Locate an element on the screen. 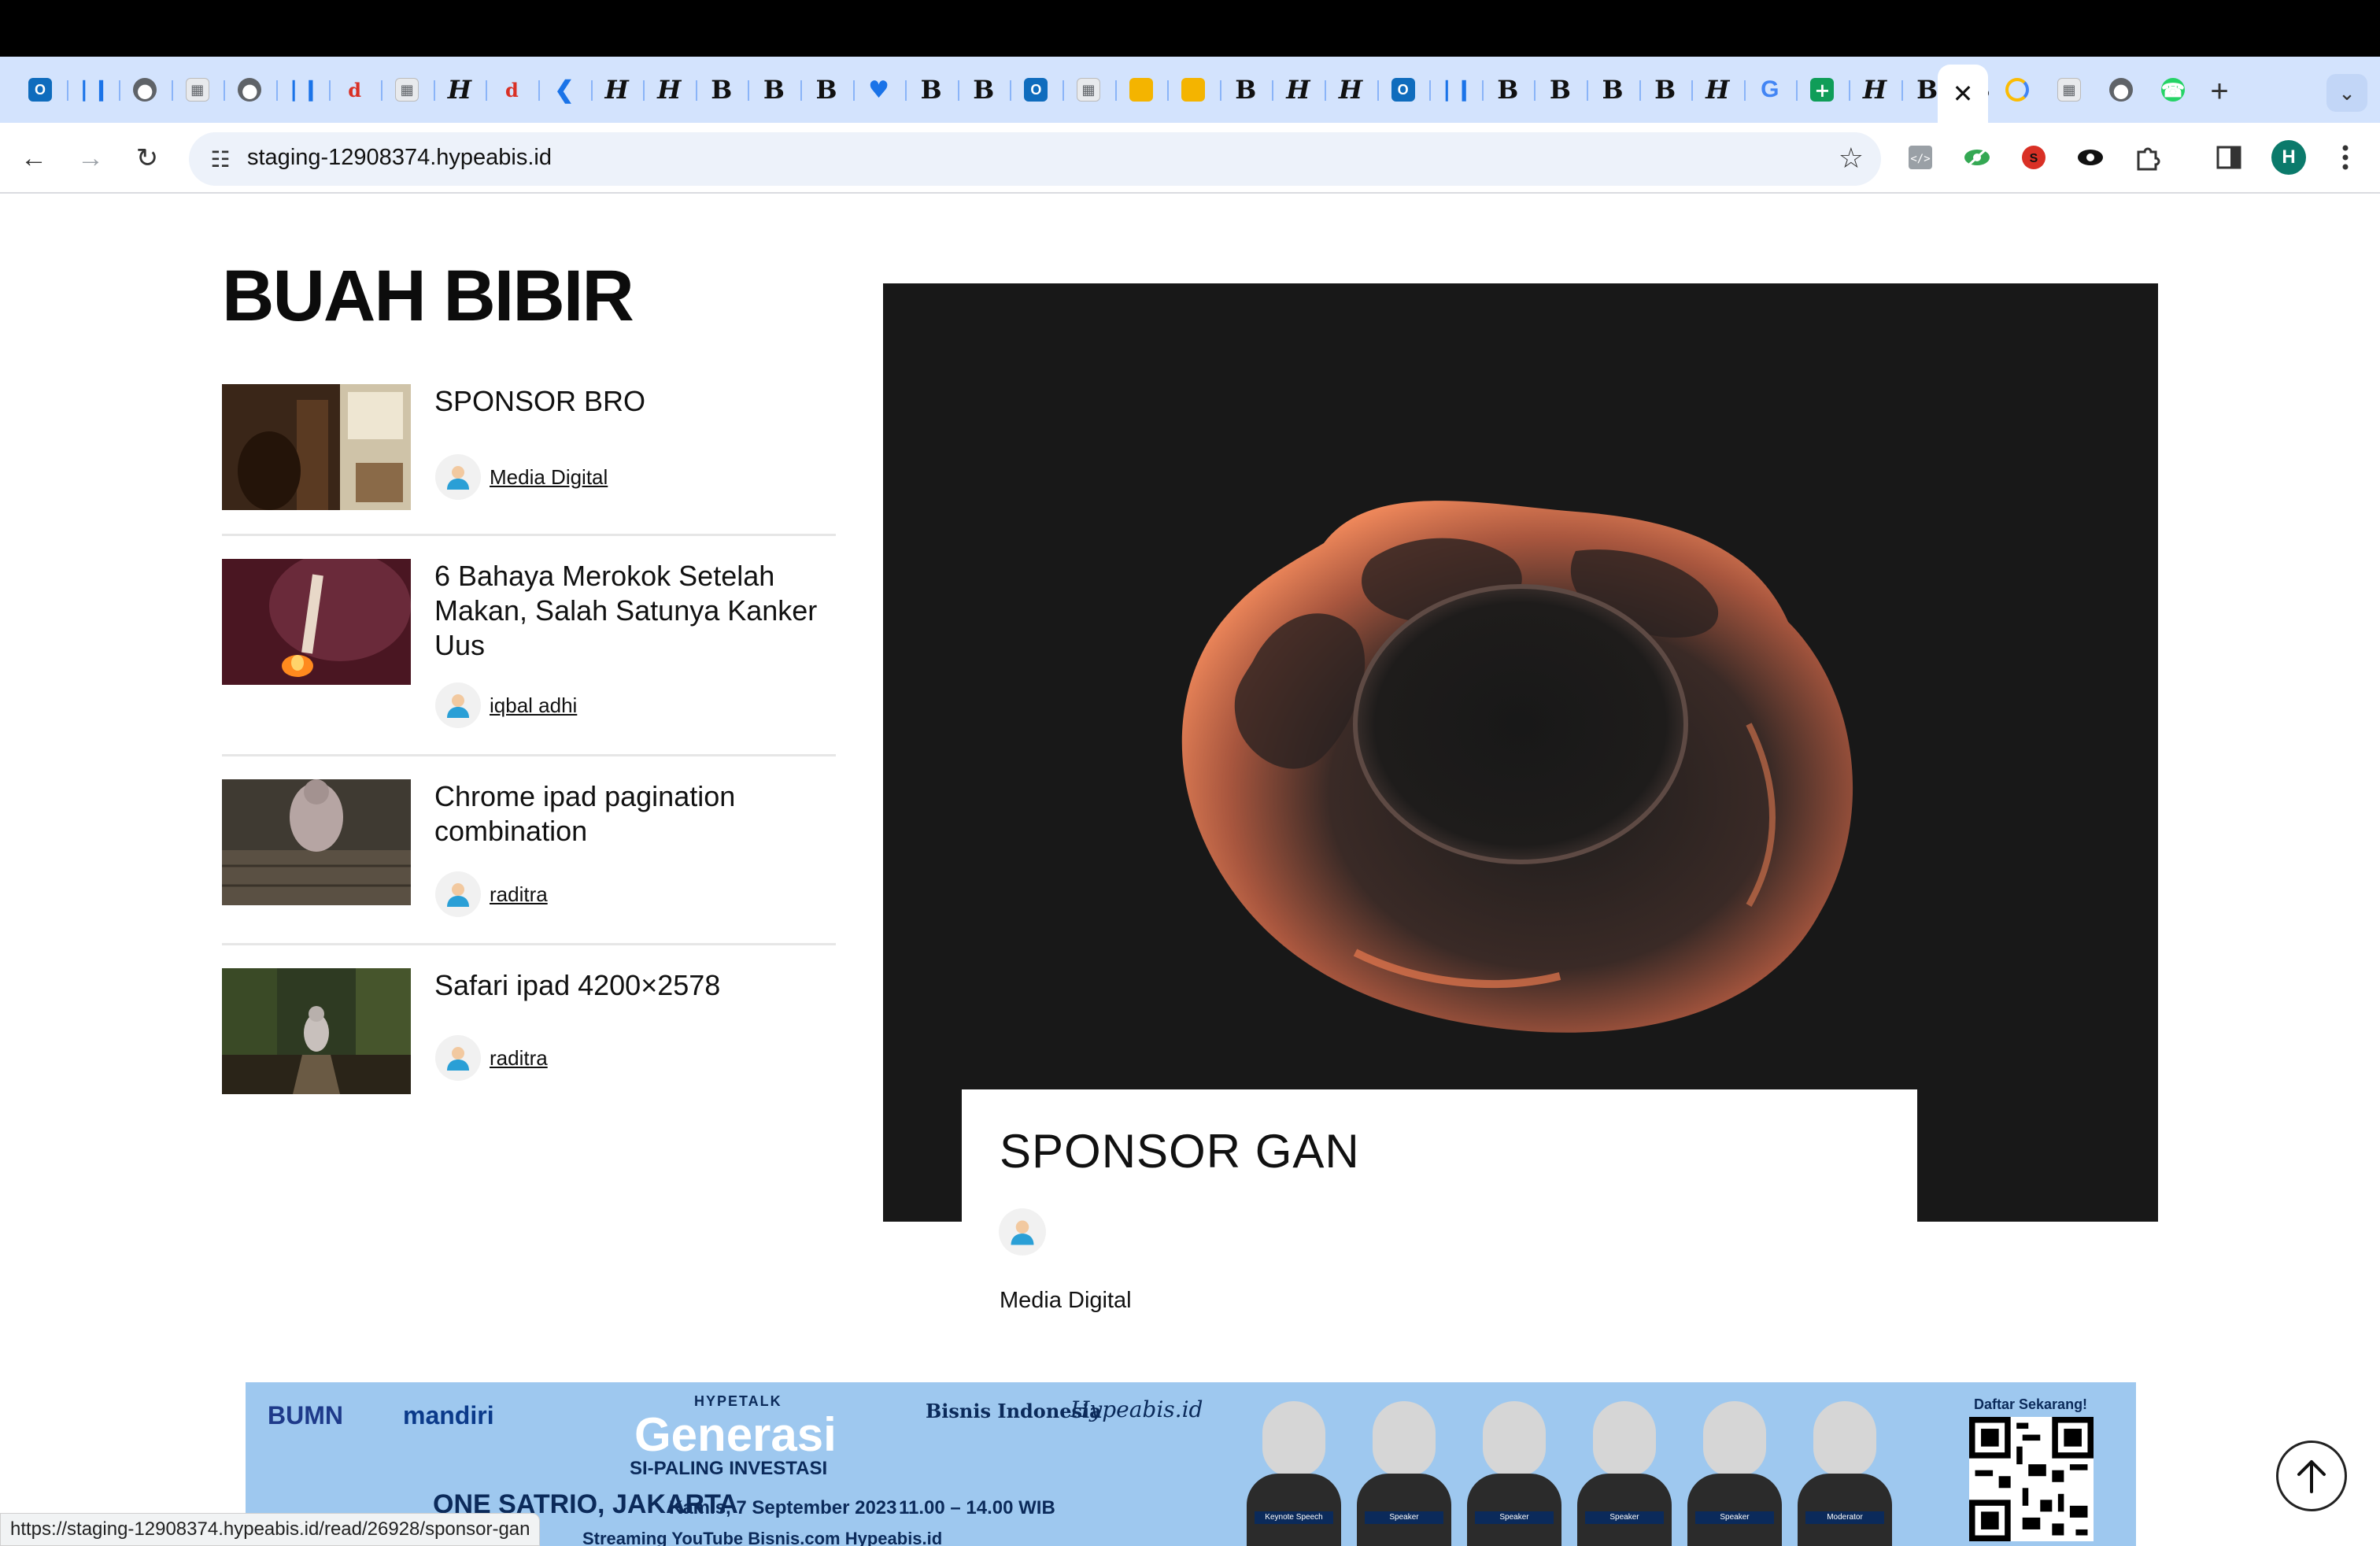 The height and width of the screenshot is (1546, 2380). article-author: Media Digital is located at coordinates (521, 477).